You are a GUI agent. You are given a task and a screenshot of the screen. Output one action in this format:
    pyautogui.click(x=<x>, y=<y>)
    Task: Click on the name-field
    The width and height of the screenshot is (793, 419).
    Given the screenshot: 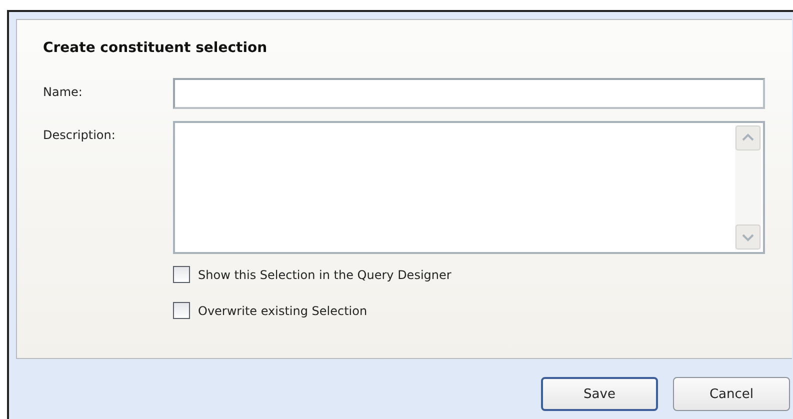 What is the action you would take?
    pyautogui.click(x=469, y=93)
    